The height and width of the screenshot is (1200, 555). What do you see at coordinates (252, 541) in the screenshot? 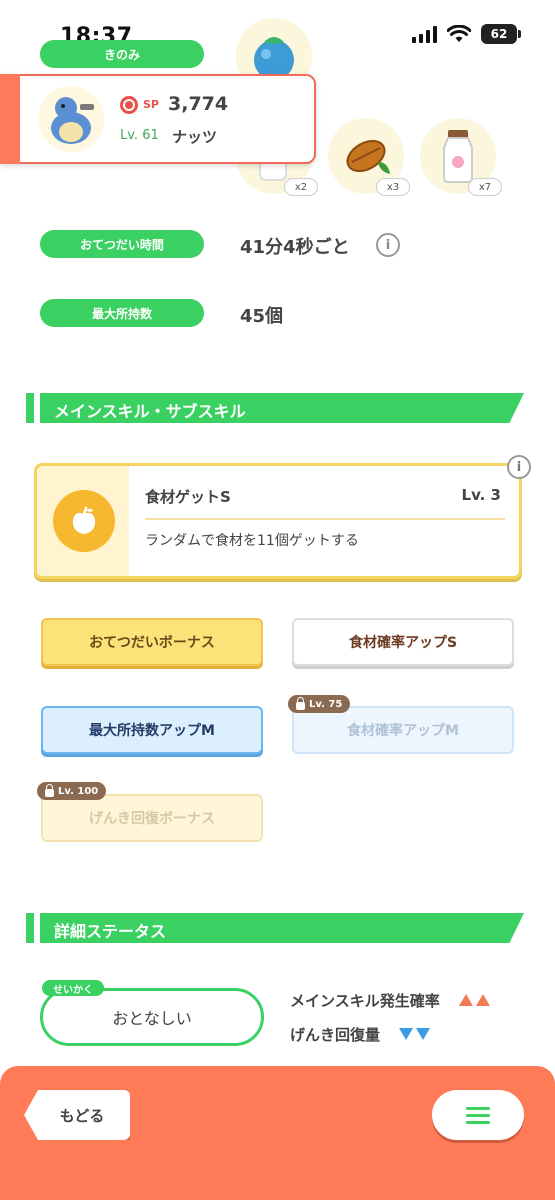
I see `main-skill-description: ランダムで食材を11個ゲットする` at bounding box center [252, 541].